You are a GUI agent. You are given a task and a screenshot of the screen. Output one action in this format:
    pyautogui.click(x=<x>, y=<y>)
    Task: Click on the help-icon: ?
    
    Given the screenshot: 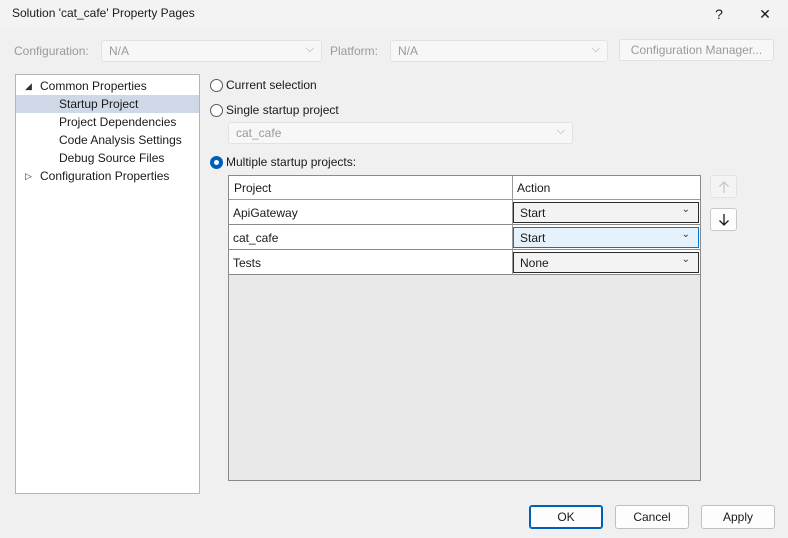 What is the action you would take?
    pyautogui.click(x=719, y=14)
    